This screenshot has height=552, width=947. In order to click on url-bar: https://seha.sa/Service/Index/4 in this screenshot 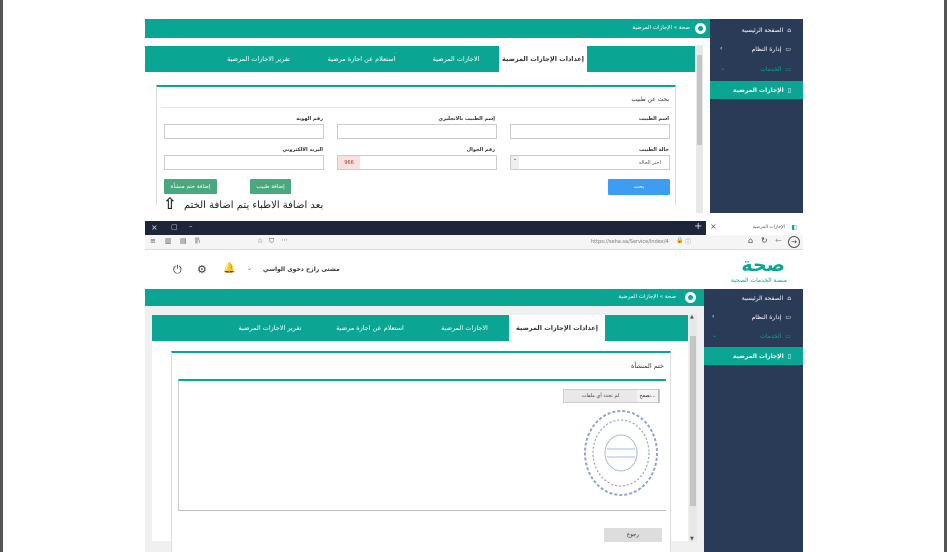, I will do `click(630, 242)`.